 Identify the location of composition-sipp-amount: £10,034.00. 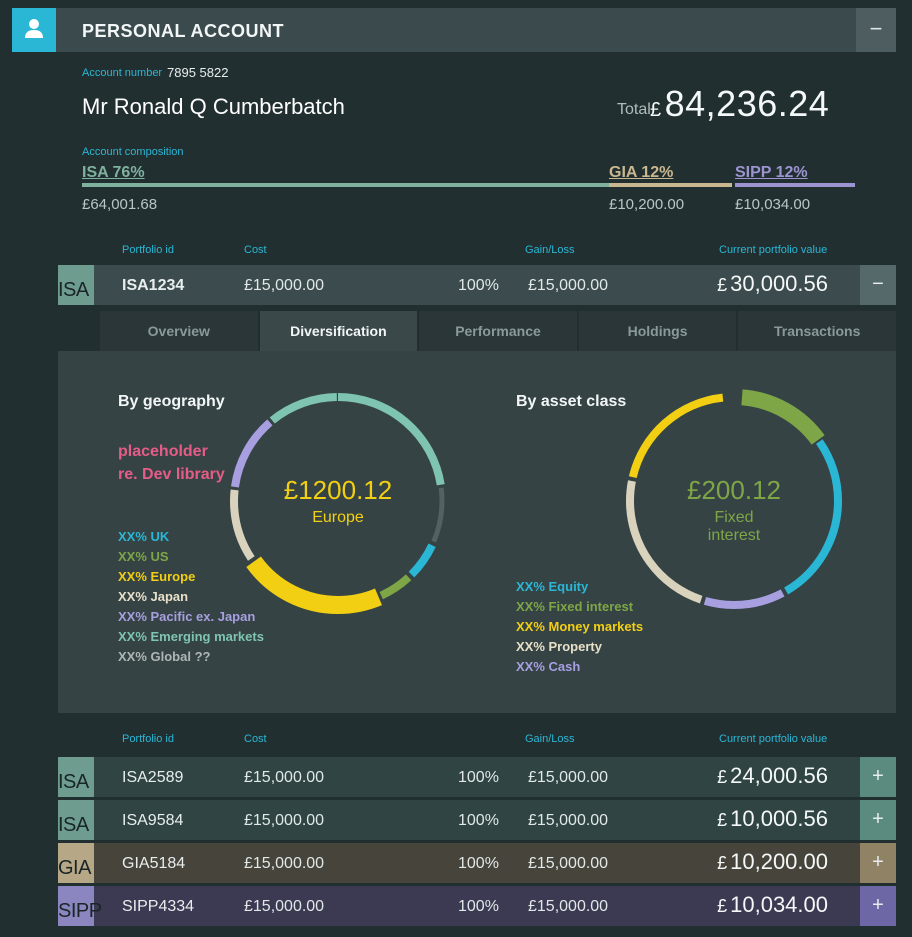
(773, 204).